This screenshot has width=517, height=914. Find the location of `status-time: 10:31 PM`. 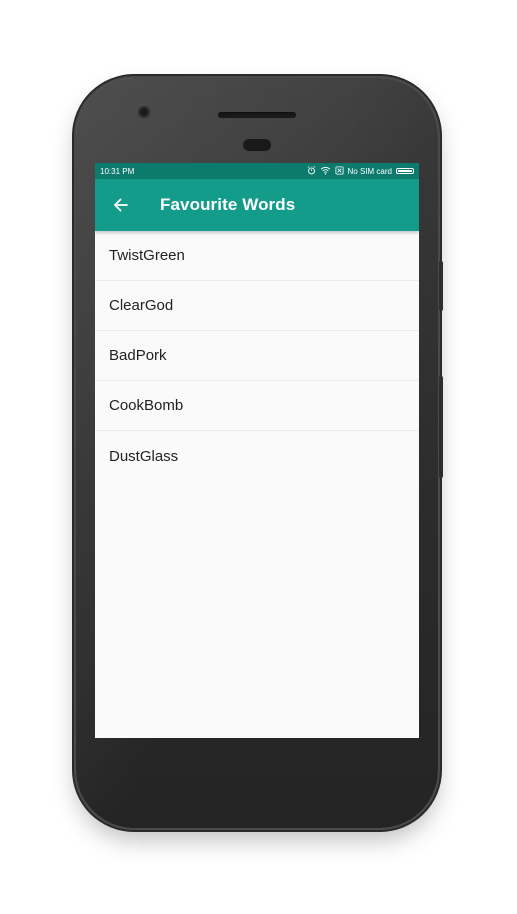

status-time: 10:31 PM is located at coordinates (117, 171).